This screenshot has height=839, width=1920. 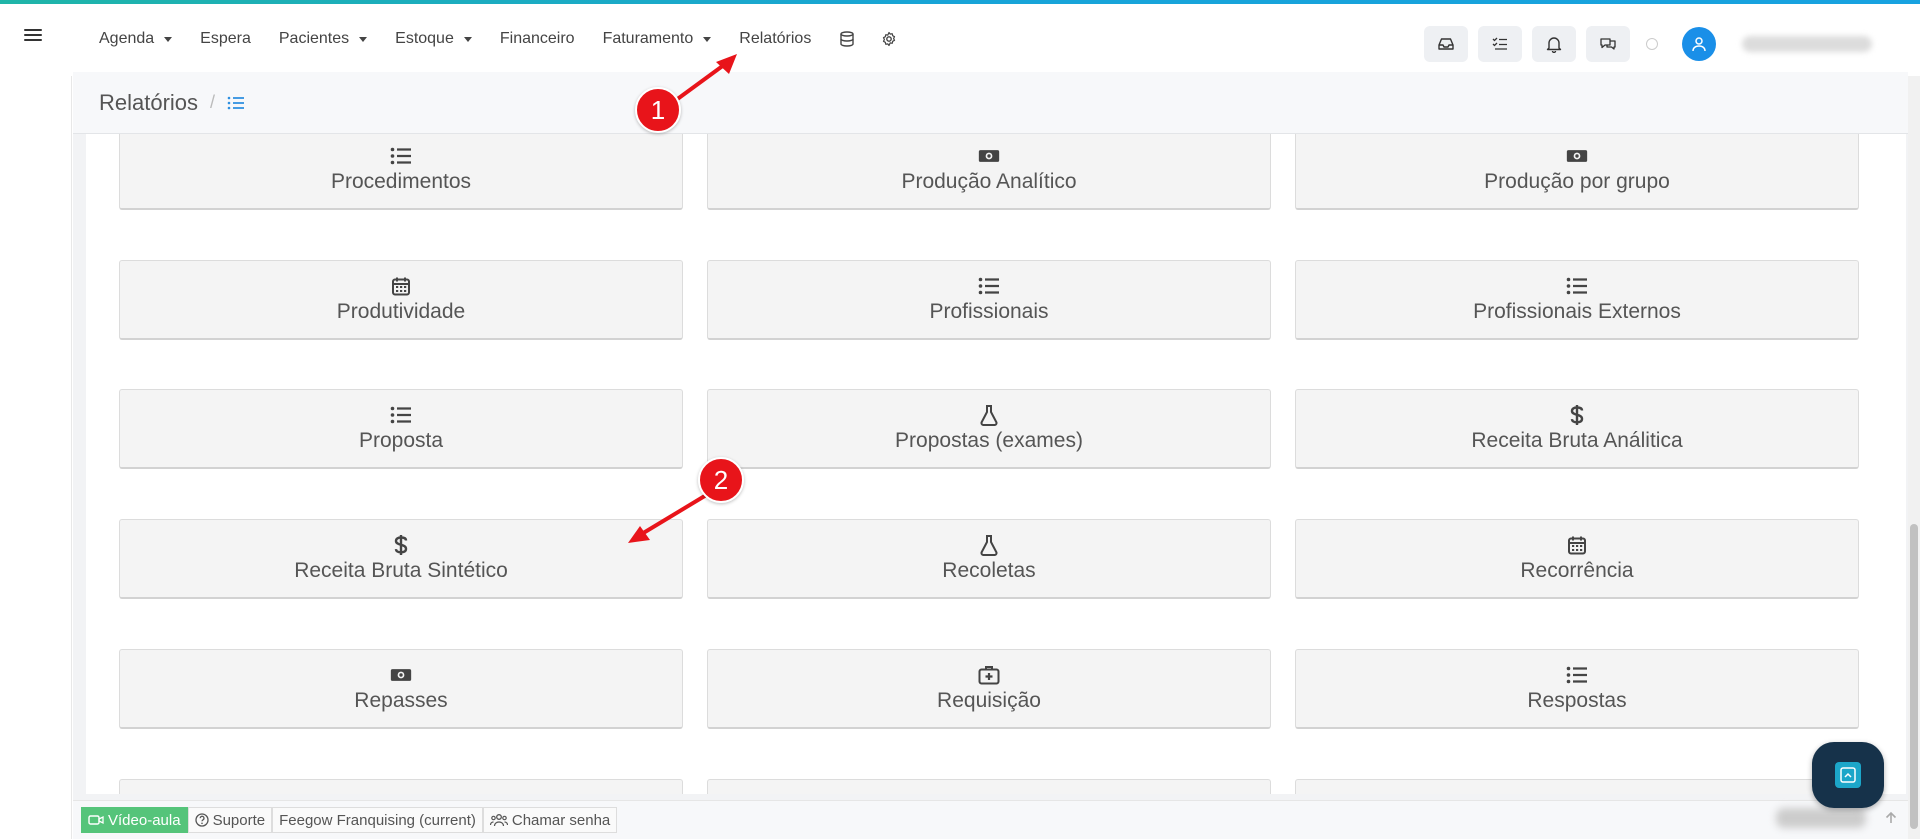 I want to click on report-card: Repasses, so click(x=401, y=689).